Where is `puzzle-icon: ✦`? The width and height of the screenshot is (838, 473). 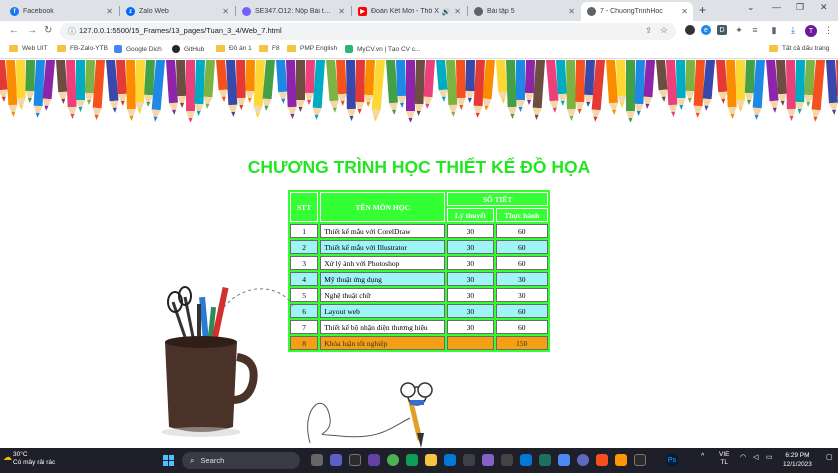 puzzle-icon: ✦ is located at coordinates (739, 30).